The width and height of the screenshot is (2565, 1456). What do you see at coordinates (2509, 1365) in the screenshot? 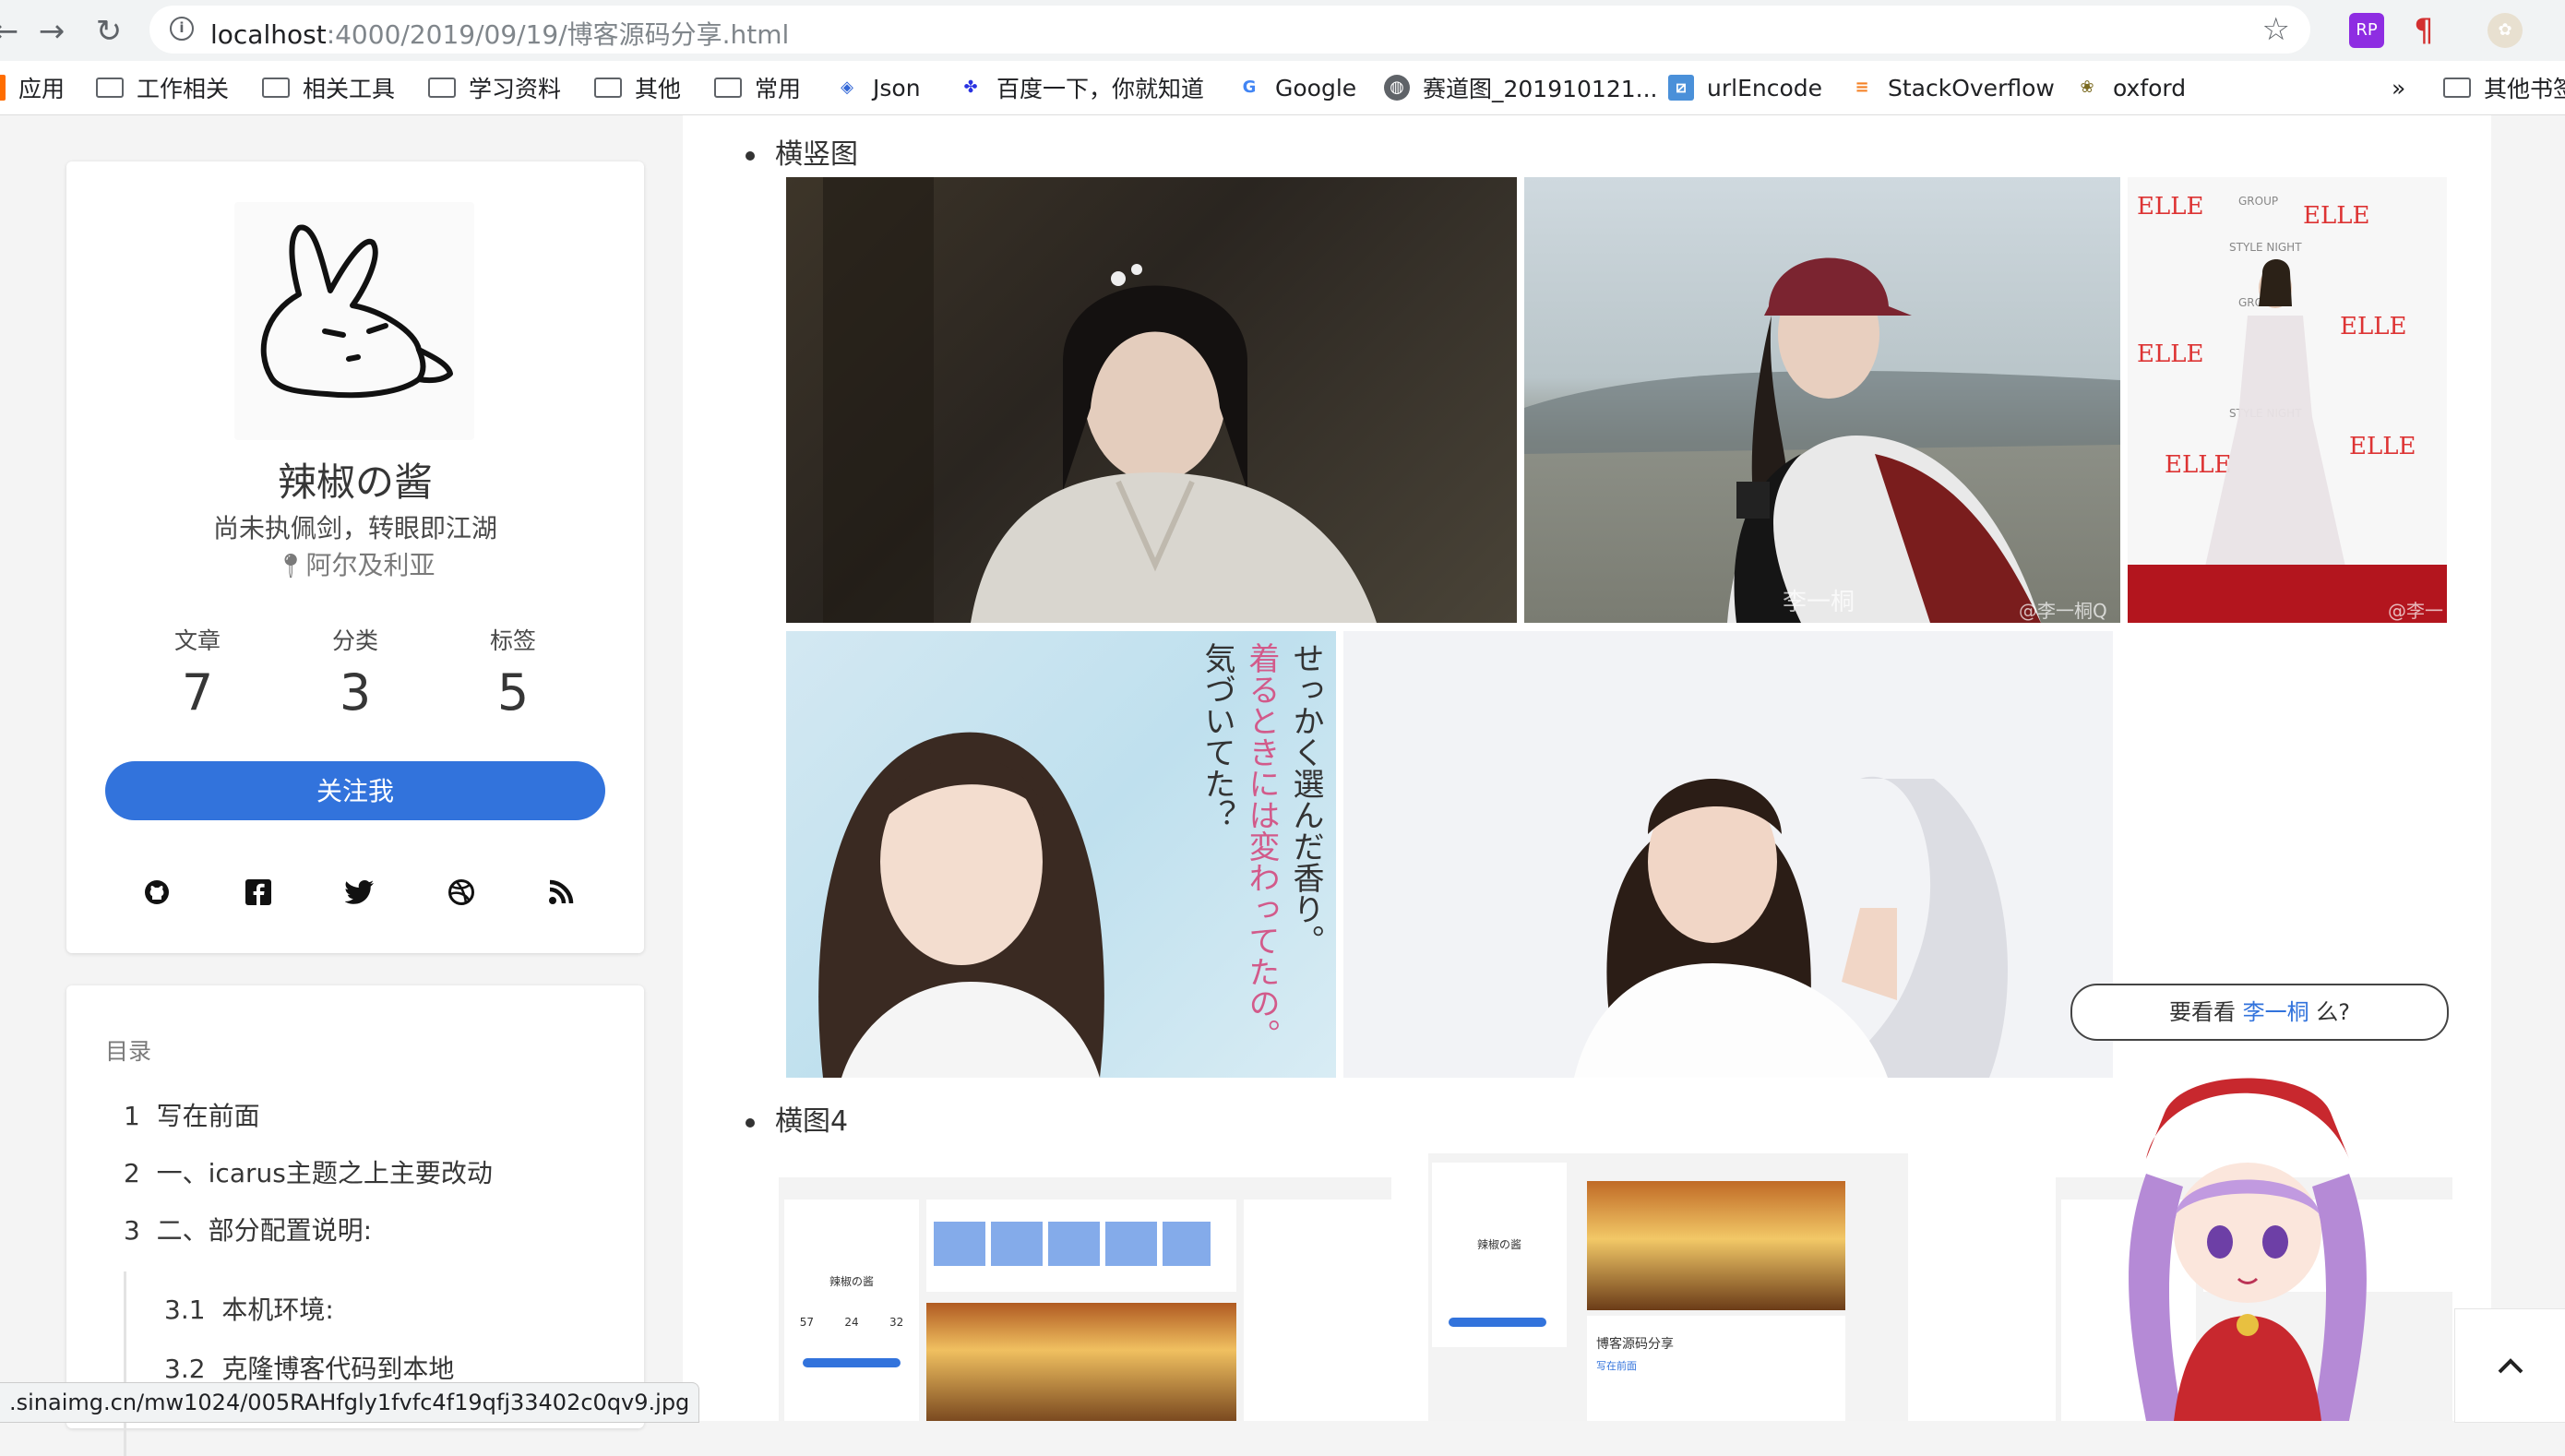
I see `back-to-top-button` at bounding box center [2509, 1365].